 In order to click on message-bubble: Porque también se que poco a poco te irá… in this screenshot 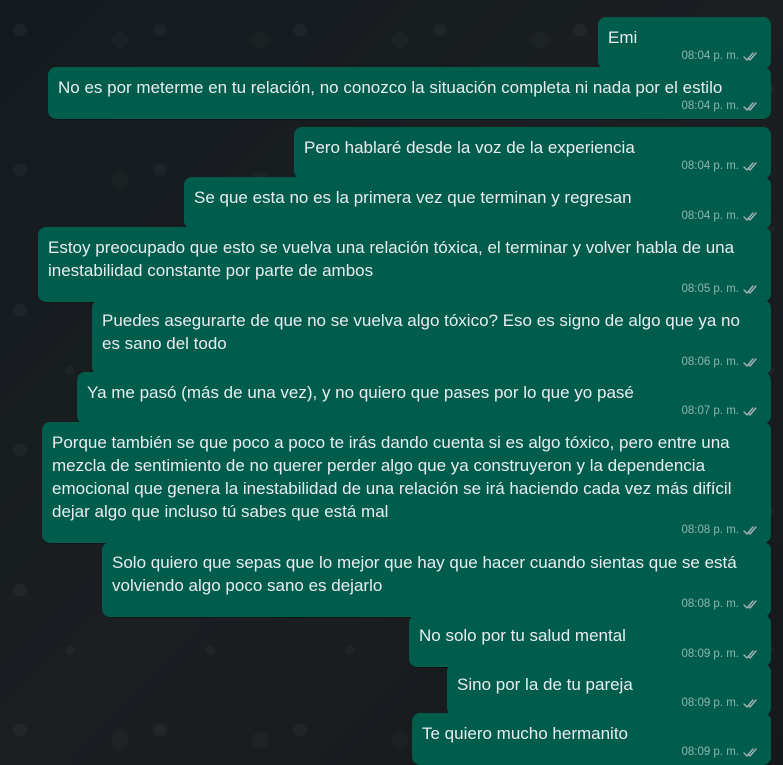, I will do `click(406, 482)`.